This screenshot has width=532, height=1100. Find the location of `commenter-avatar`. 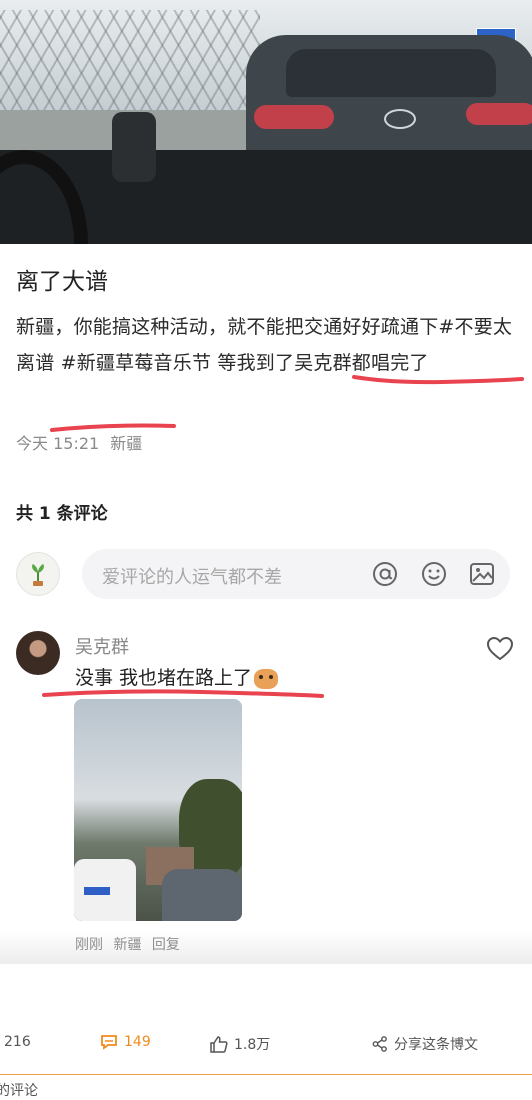

commenter-avatar is located at coordinates (38, 653).